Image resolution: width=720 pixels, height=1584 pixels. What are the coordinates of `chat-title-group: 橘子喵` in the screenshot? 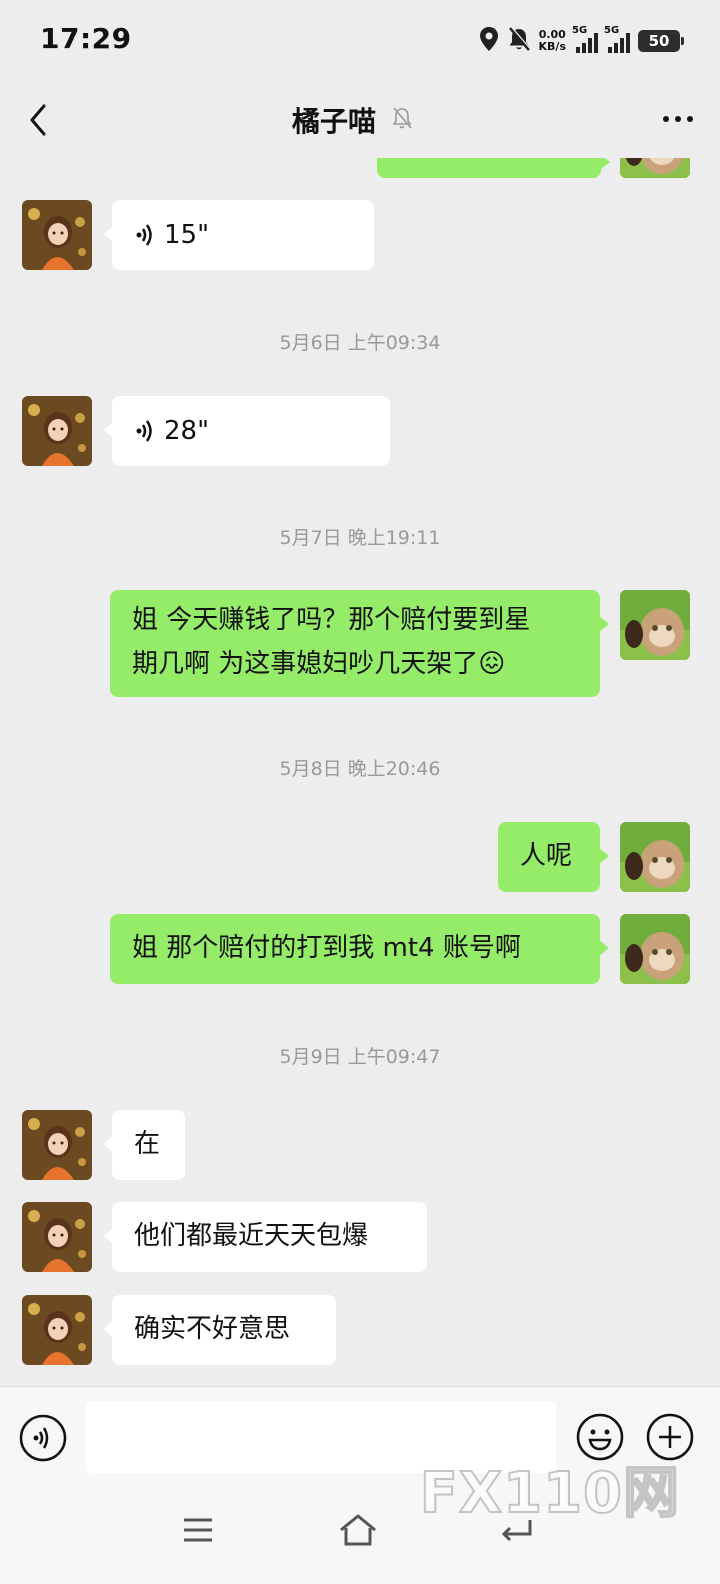 It's located at (353, 120).